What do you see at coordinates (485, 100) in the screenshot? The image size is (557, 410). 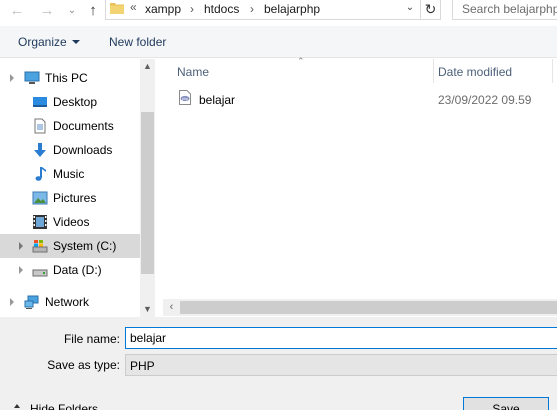 I see `file-date-modified: 23/09/2022 09.59` at bounding box center [485, 100].